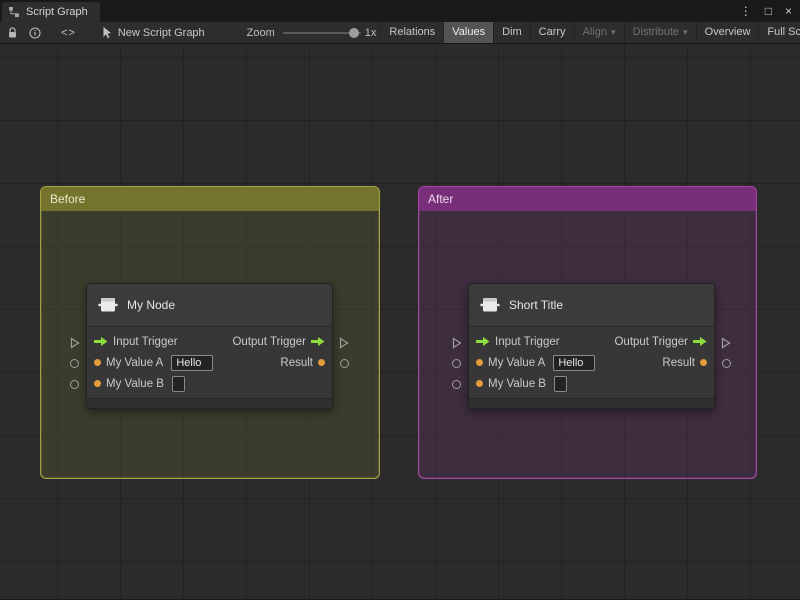  Describe the element at coordinates (12, 32) in the screenshot. I see `lock-icon` at that location.